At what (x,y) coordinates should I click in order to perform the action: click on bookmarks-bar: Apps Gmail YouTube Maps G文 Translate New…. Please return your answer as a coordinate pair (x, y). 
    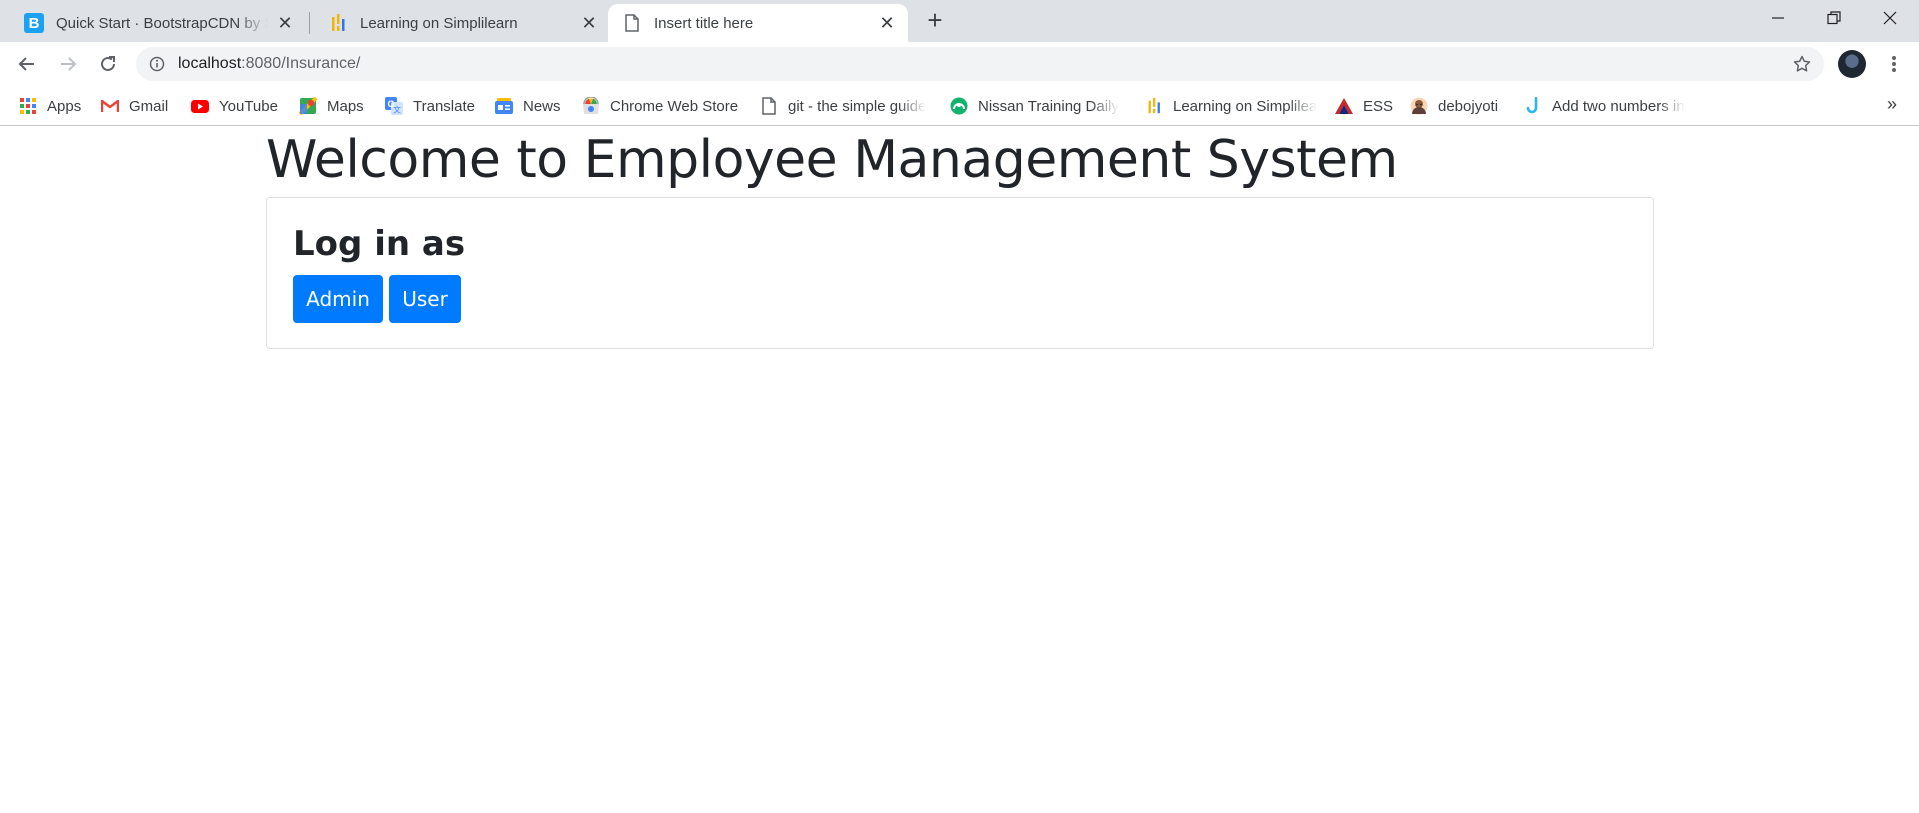
    Looking at the image, I should click on (959, 106).